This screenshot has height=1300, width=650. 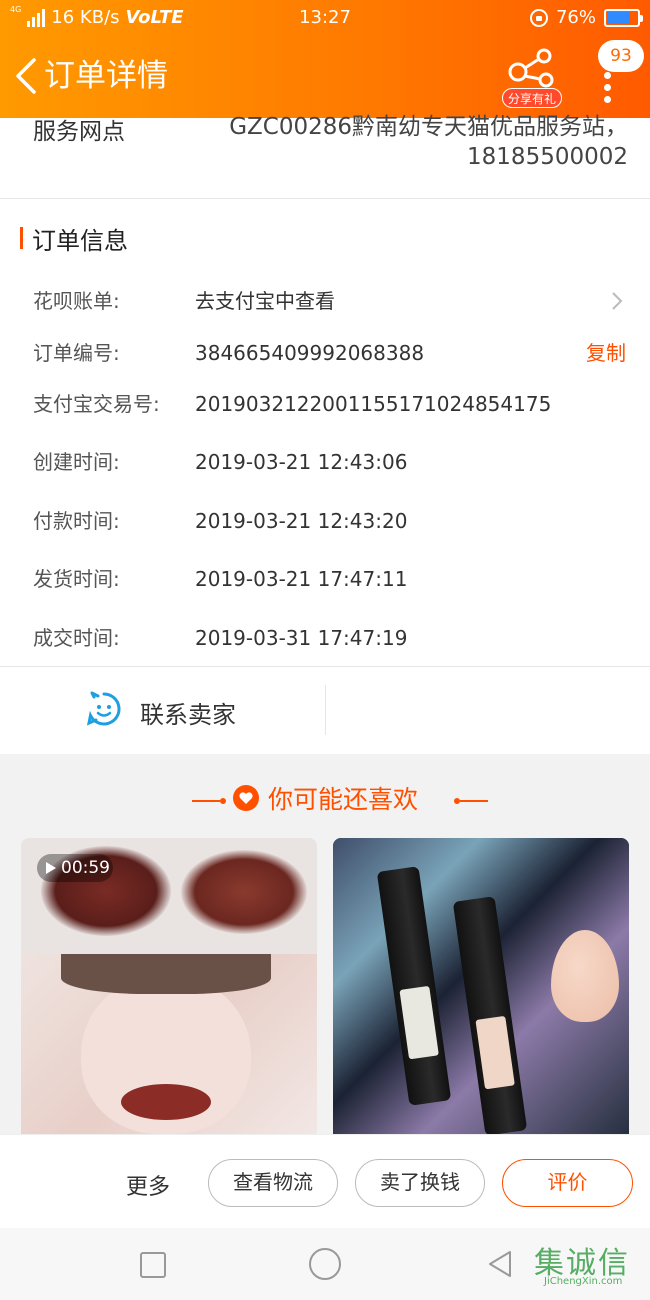 I want to click on service-station-row: 服务网点 GZC00286黔南幼专天猫优品服务站， 18185500002, so click(x=325, y=156).